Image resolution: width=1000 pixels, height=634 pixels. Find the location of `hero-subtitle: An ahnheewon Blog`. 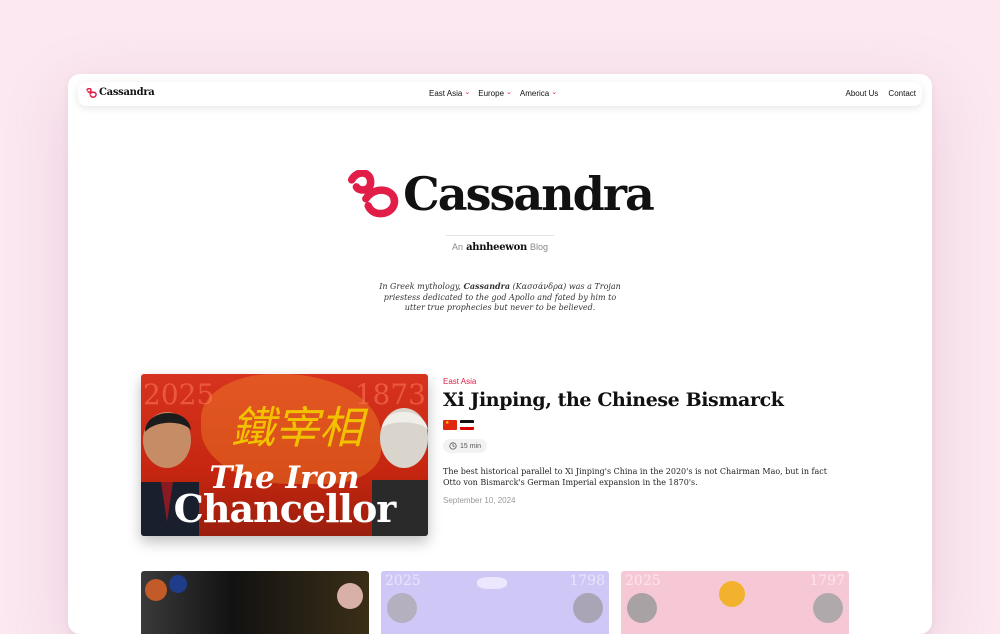

hero-subtitle: An ahnheewon Blog is located at coordinates (500, 247).